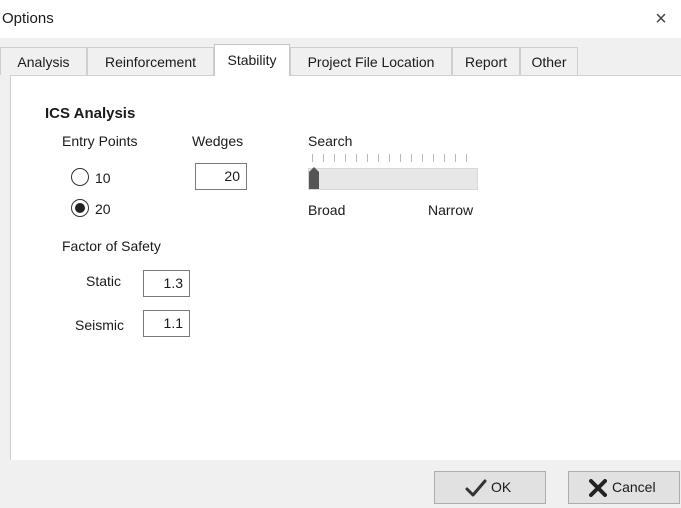  Describe the element at coordinates (490, 487) in the screenshot. I see `ok-button: OK` at that location.